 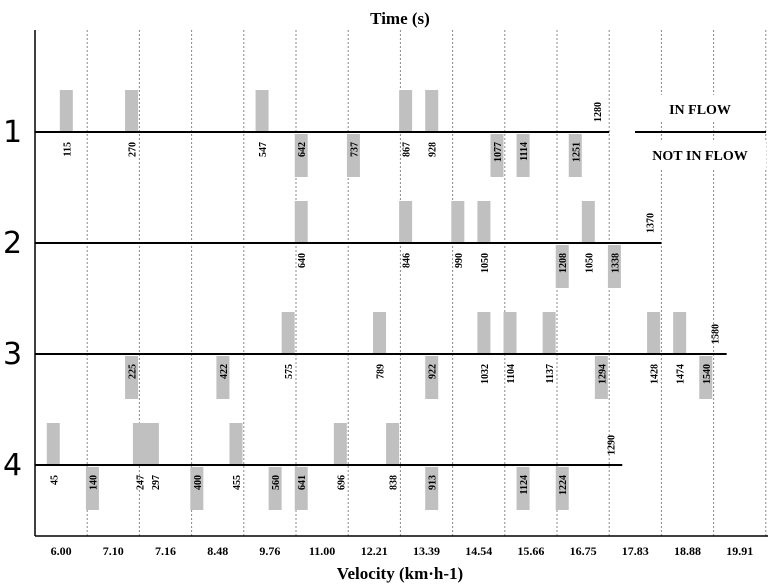 I want to click on event-time-label: 641, so click(x=302, y=482).